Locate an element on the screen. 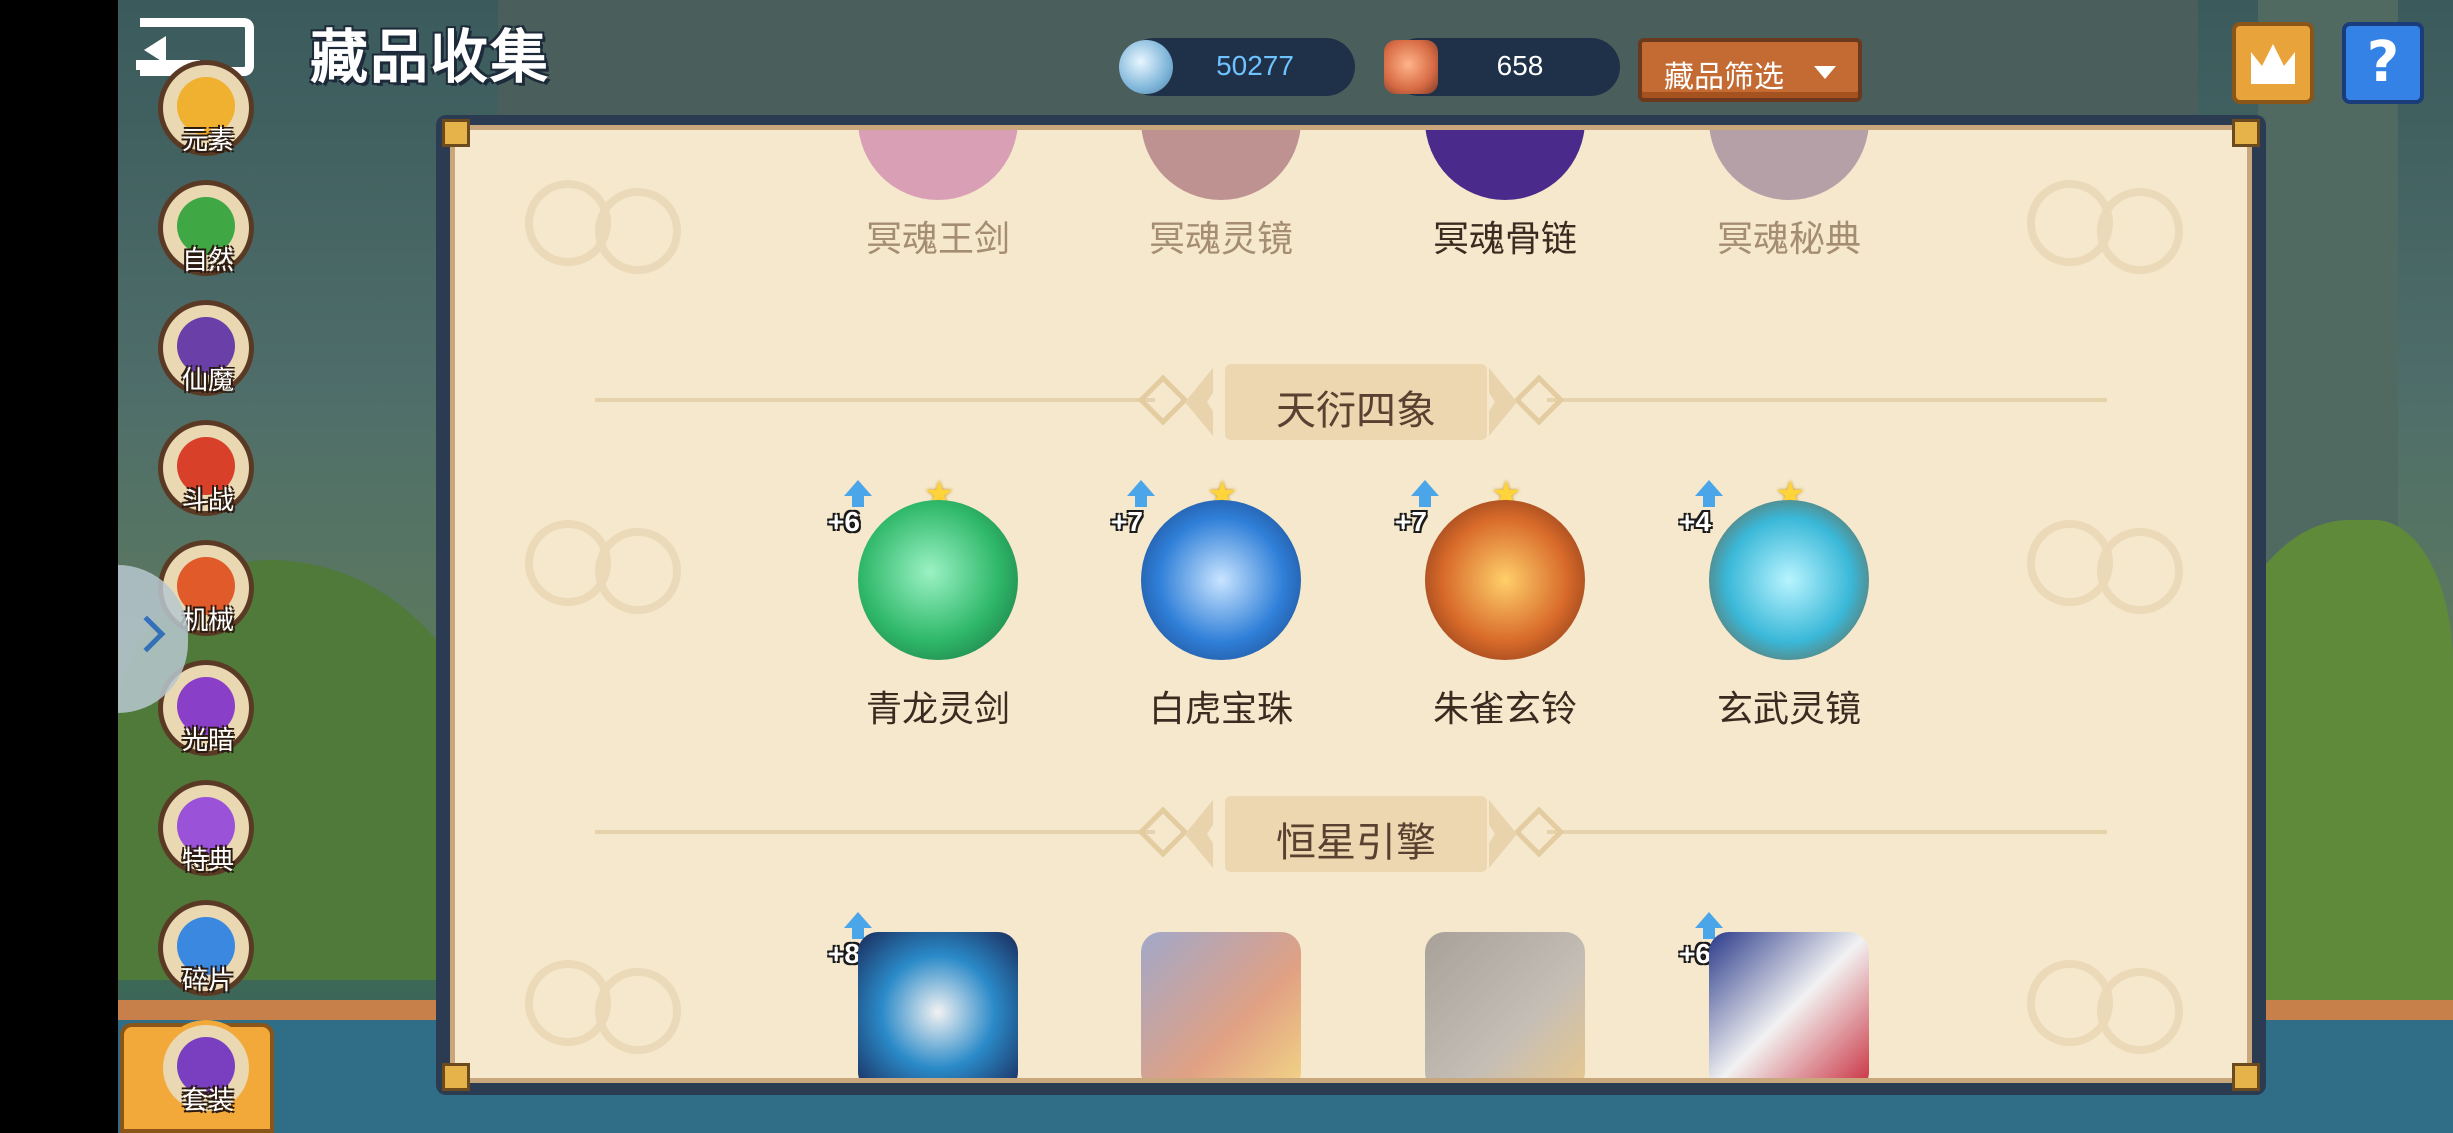  jade-sword-art is located at coordinates (938, 580).